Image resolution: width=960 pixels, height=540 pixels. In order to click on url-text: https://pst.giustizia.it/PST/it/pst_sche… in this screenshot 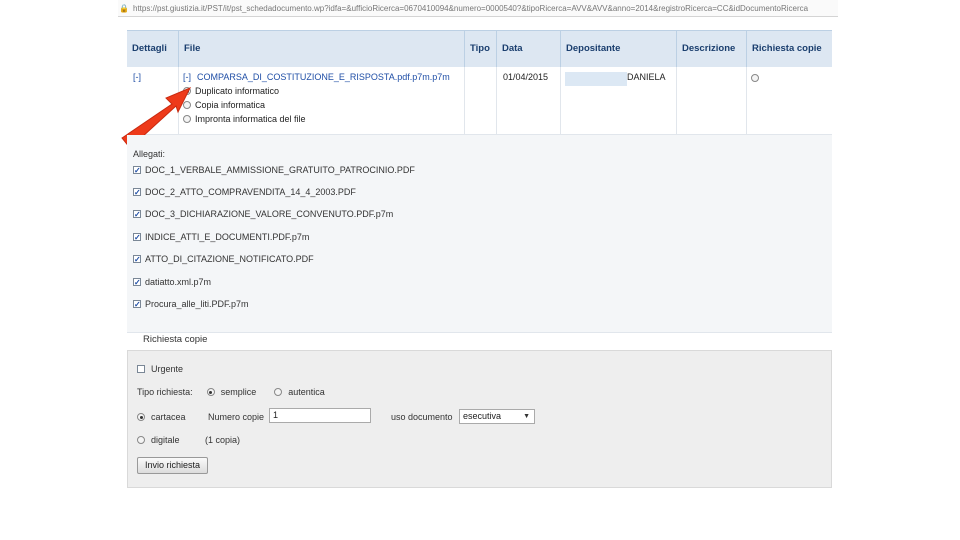, I will do `click(471, 8)`.